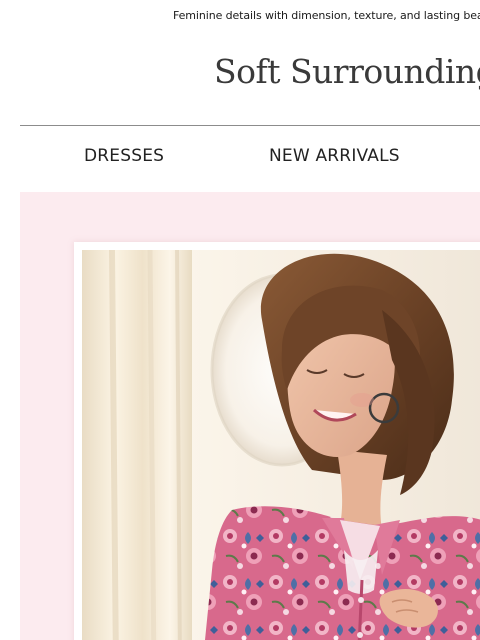 This screenshot has width=480, height=640. Describe the element at coordinates (240, 156) in the screenshot. I see `main-nav: DRESSES NEW ARRIVALS` at that location.